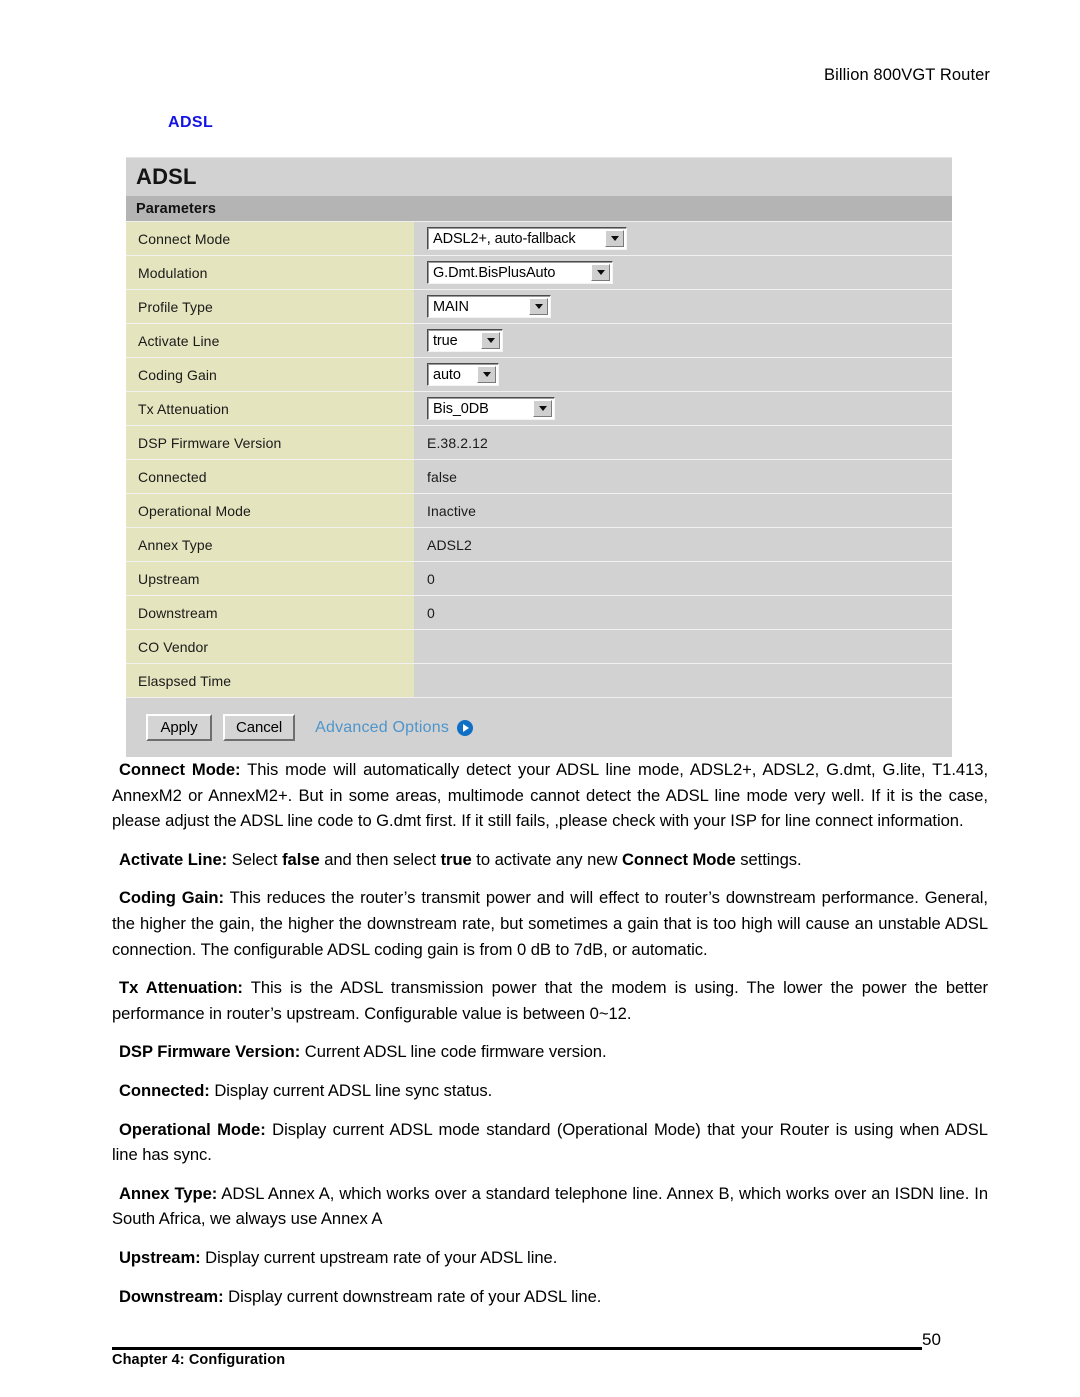 The image size is (1080, 1397). I want to click on parameter-label-cell: Connect Mode, so click(270, 238).